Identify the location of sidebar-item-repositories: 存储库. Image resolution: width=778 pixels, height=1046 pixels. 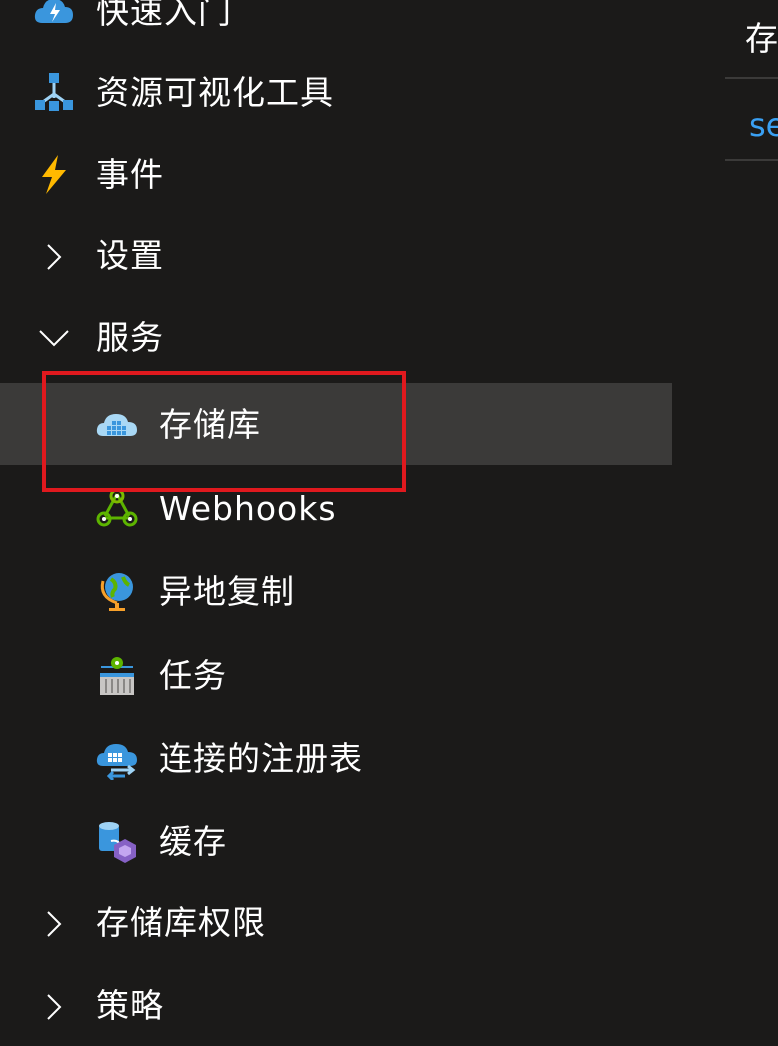
(336, 424).